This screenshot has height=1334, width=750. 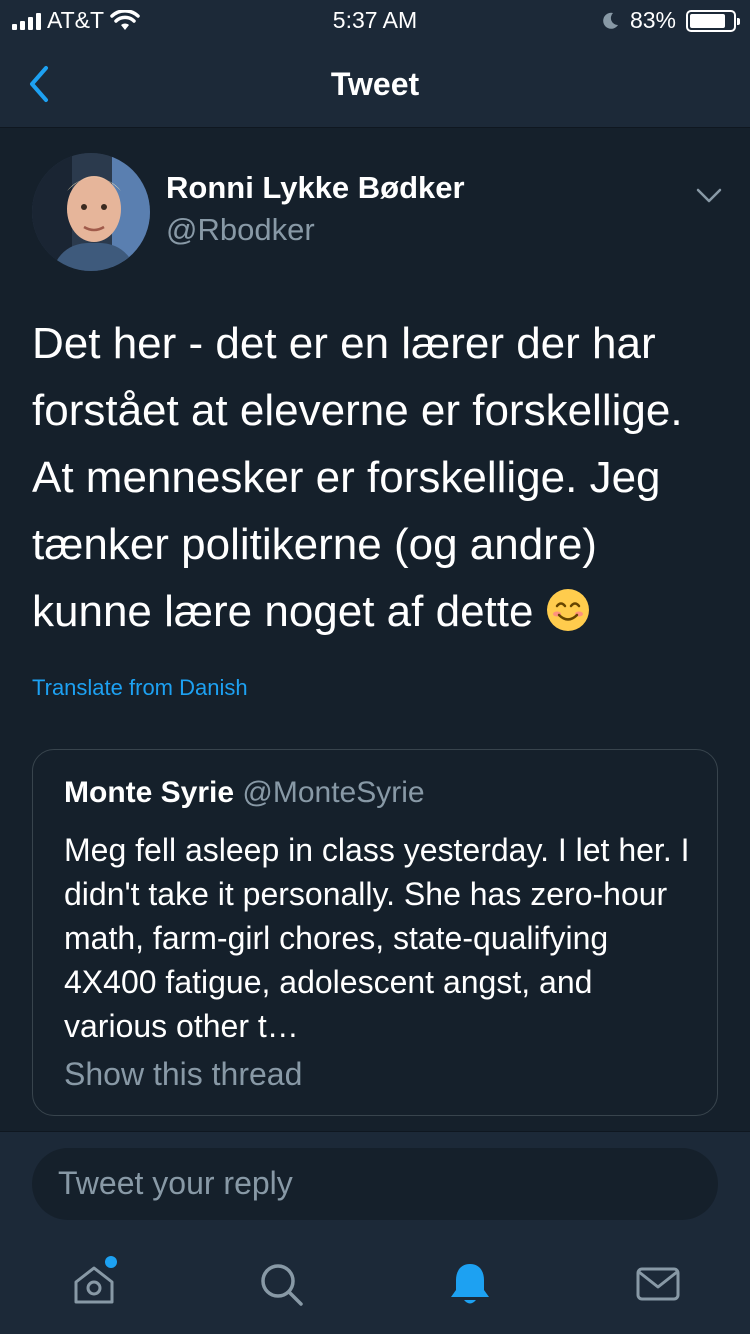 What do you see at coordinates (140, 688) in the screenshot?
I see `translate-link: Translate from Danish` at bounding box center [140, 688].